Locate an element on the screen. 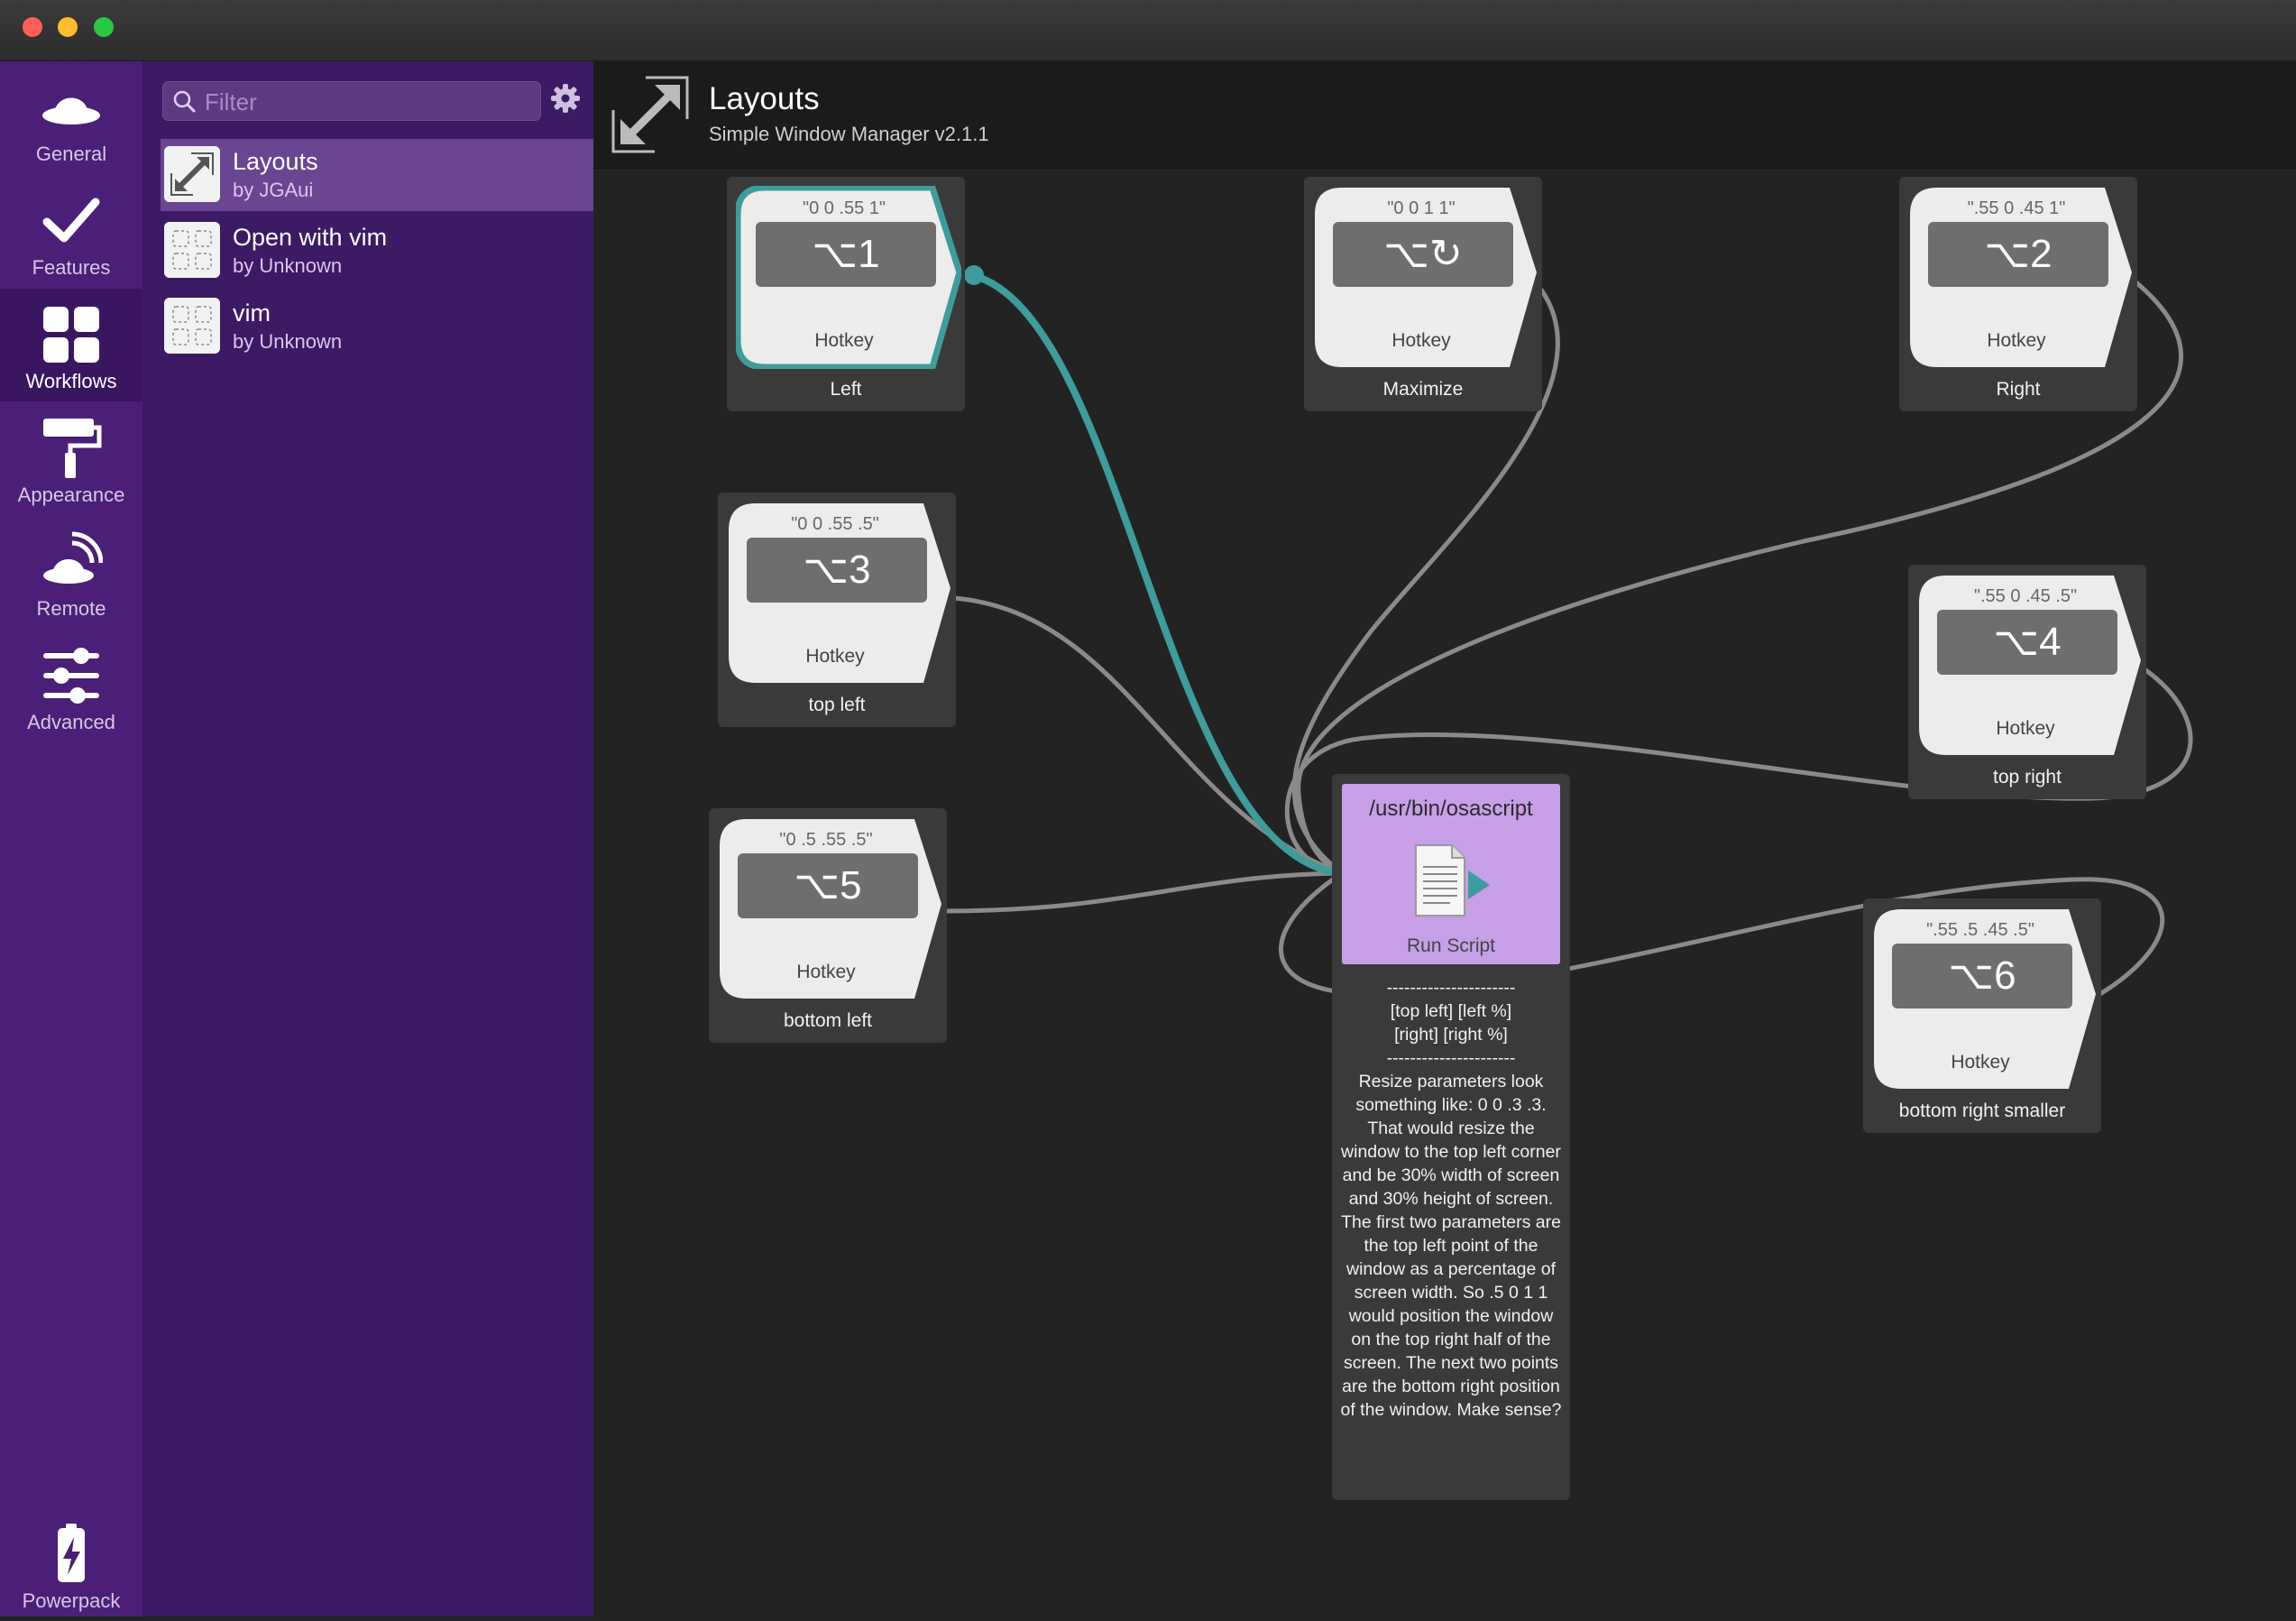  nav-item-powerpack: Powerpack is located at coordinates (71, 1564).